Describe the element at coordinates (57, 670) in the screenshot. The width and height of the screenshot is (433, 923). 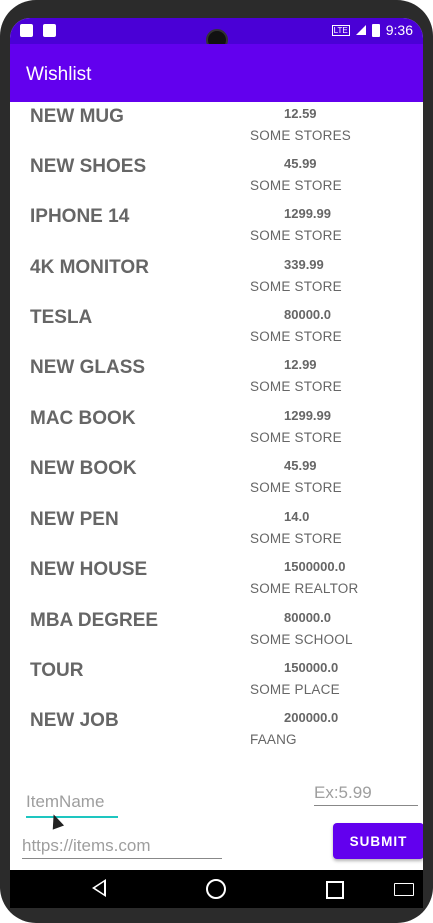
I see `item-name: TOUR` at that location.